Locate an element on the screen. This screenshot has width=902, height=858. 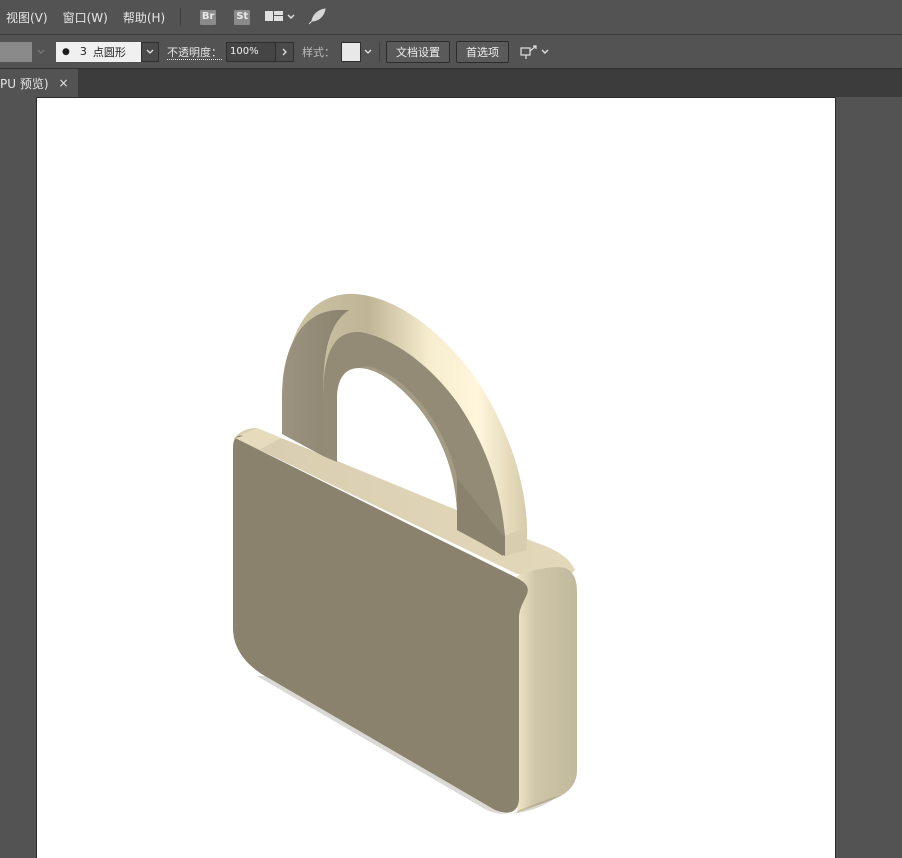
menu-window: 窗口(W) is located at coordinates (87, 17).